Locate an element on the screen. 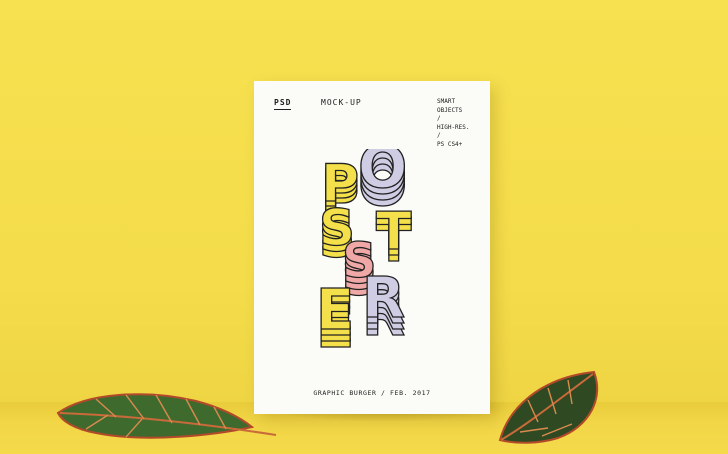  letter-t: T T T is located at coordinates (393, 237).